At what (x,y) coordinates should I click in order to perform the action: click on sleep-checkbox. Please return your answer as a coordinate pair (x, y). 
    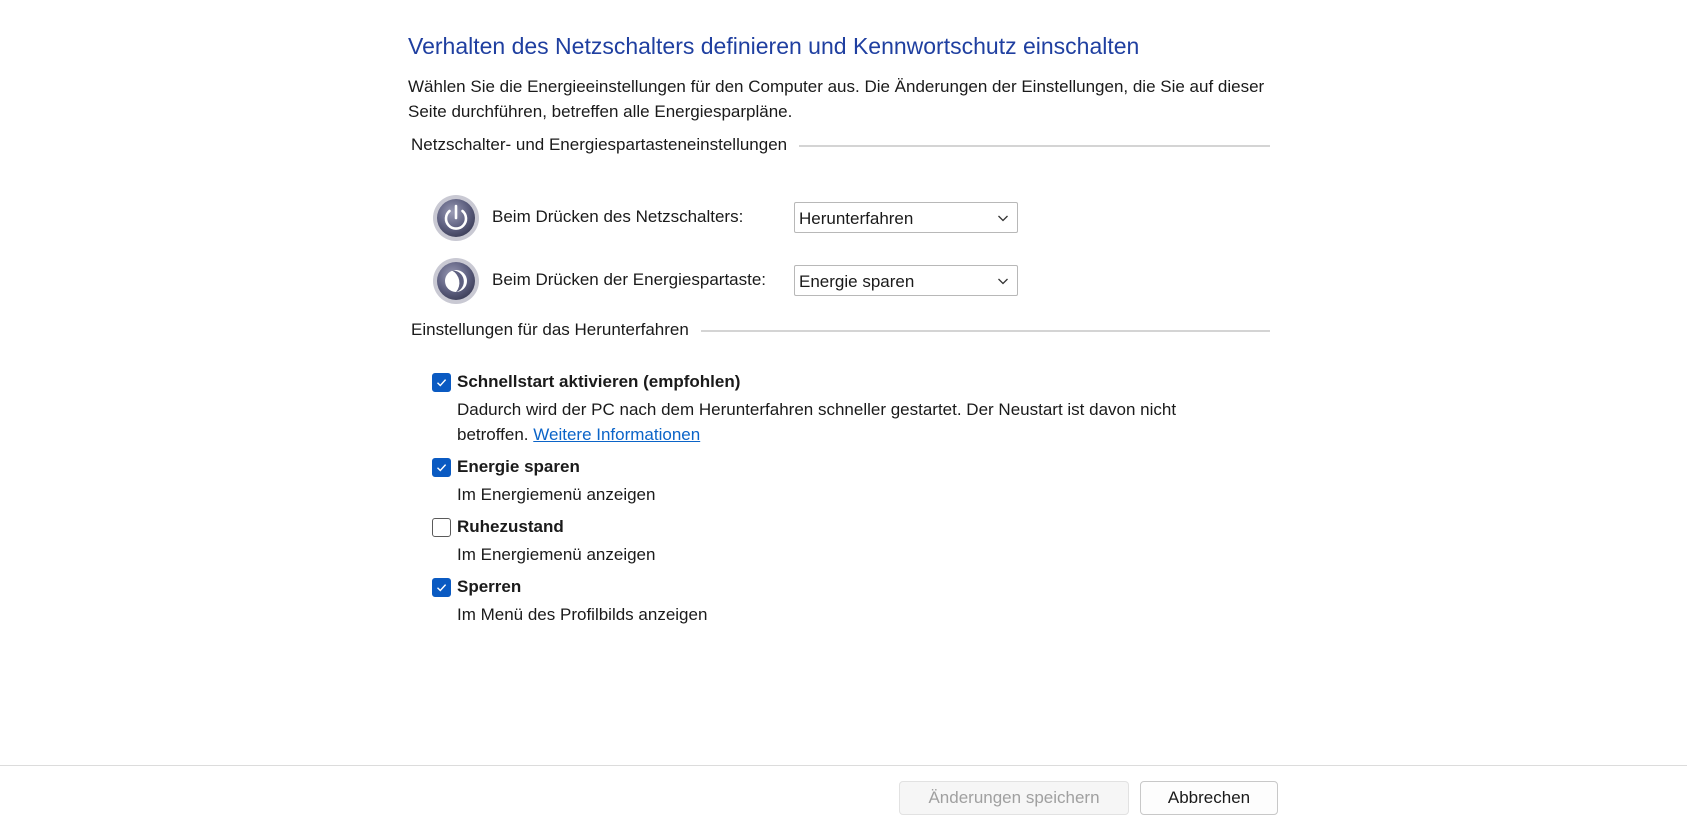
    Looking at the image, I should click on (441, 467).